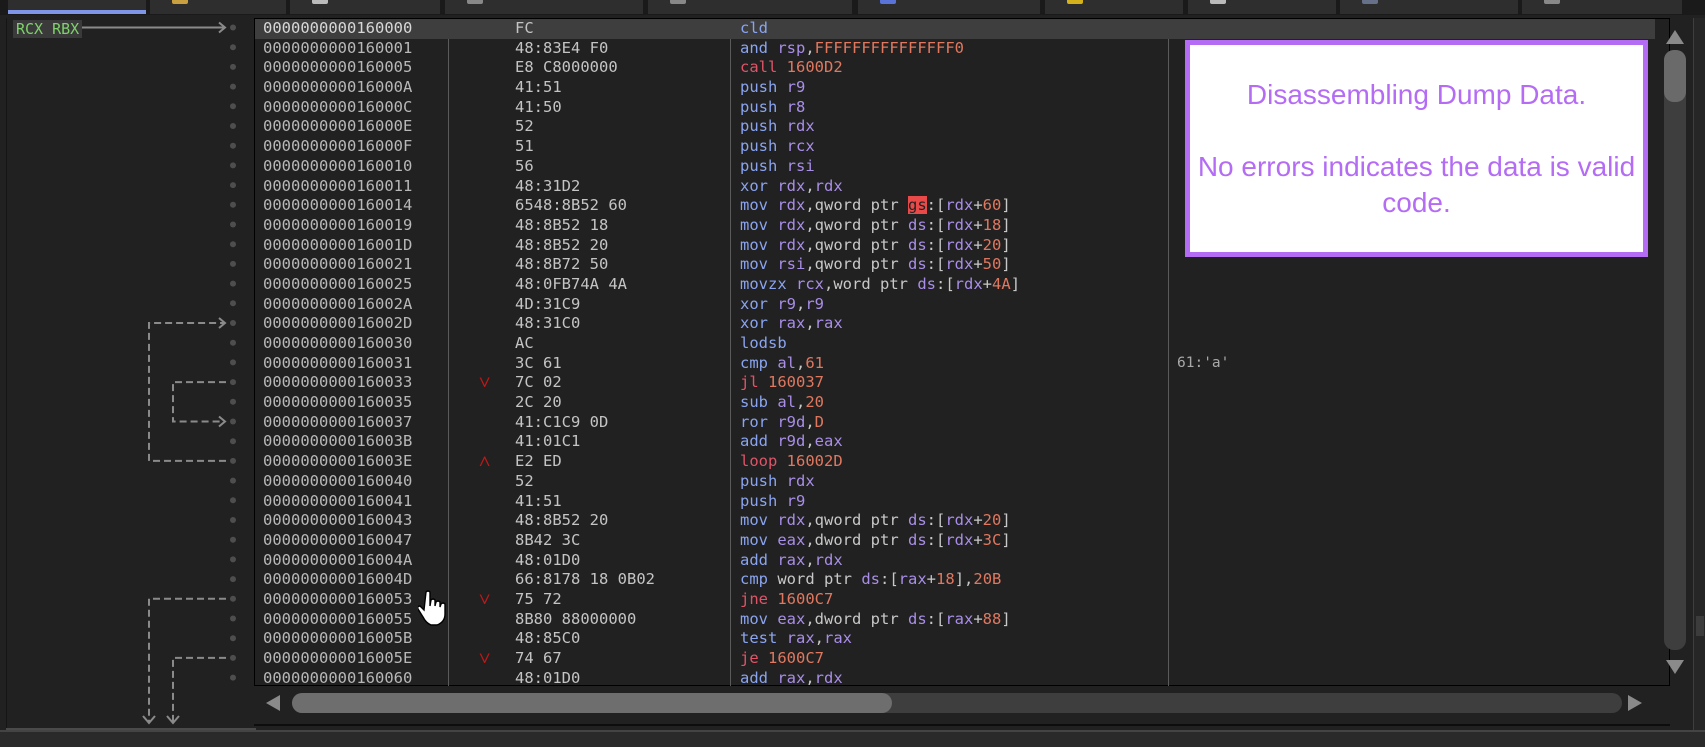 Image resolution: width=1705 pixels, height=747 pixels. What do you see at coordinates (337, 462) in the screenshot?
I see `address: 000000000016003E` at bounding box center [337, 462].